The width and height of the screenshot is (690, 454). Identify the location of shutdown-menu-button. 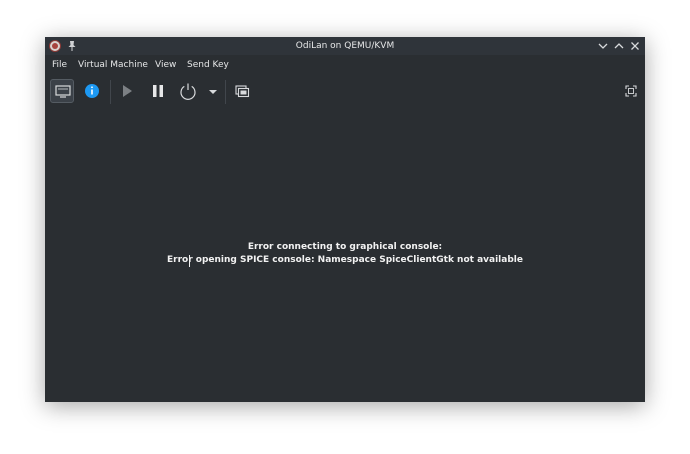
(213, 91).